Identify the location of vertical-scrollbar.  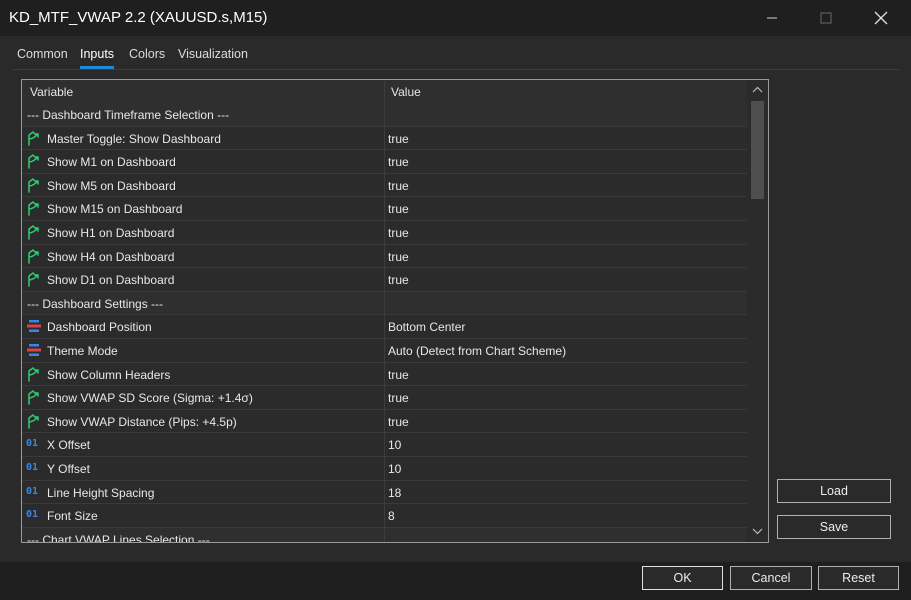
(757, 311).